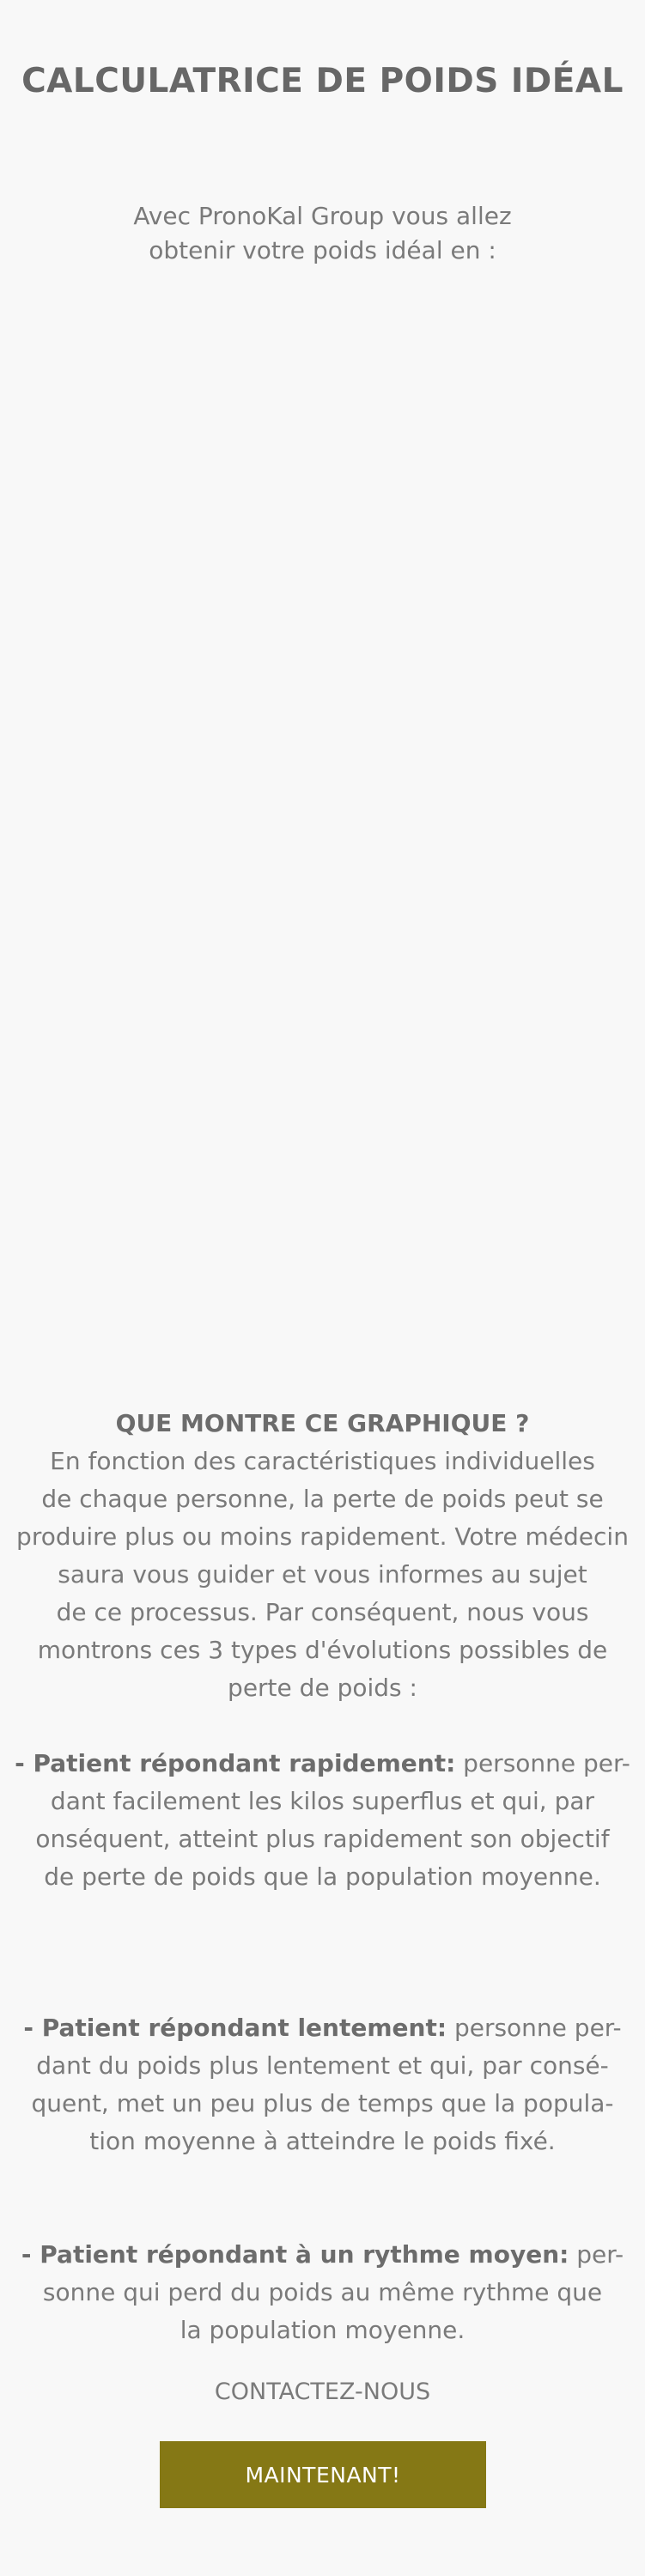 This screenshot has height=2576, width=645. What do you see at coordinates (596, 2254) in the screenshot?
I see `average-responder-rest: per-` at bounding box center [596, 2254].